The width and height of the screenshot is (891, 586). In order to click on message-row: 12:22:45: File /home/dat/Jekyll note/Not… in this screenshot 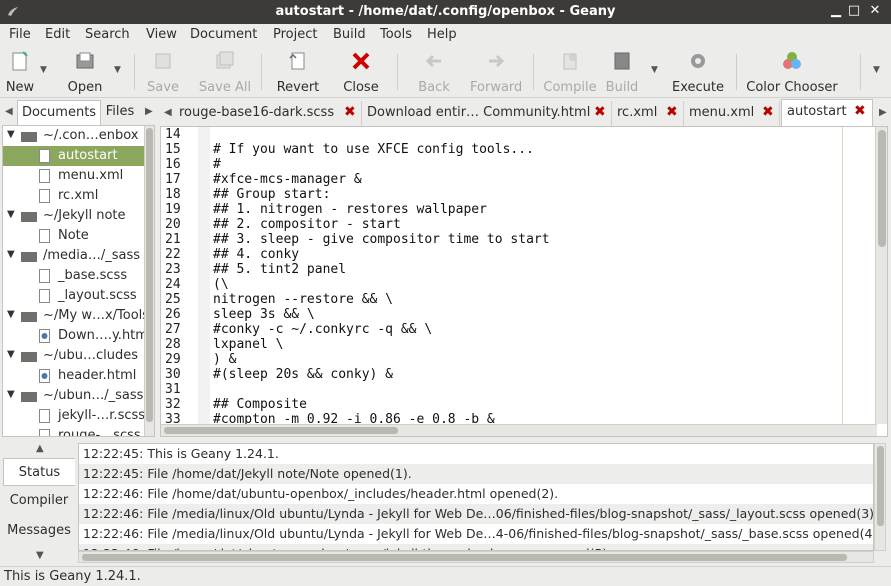, I will do `click(476, 474)`.